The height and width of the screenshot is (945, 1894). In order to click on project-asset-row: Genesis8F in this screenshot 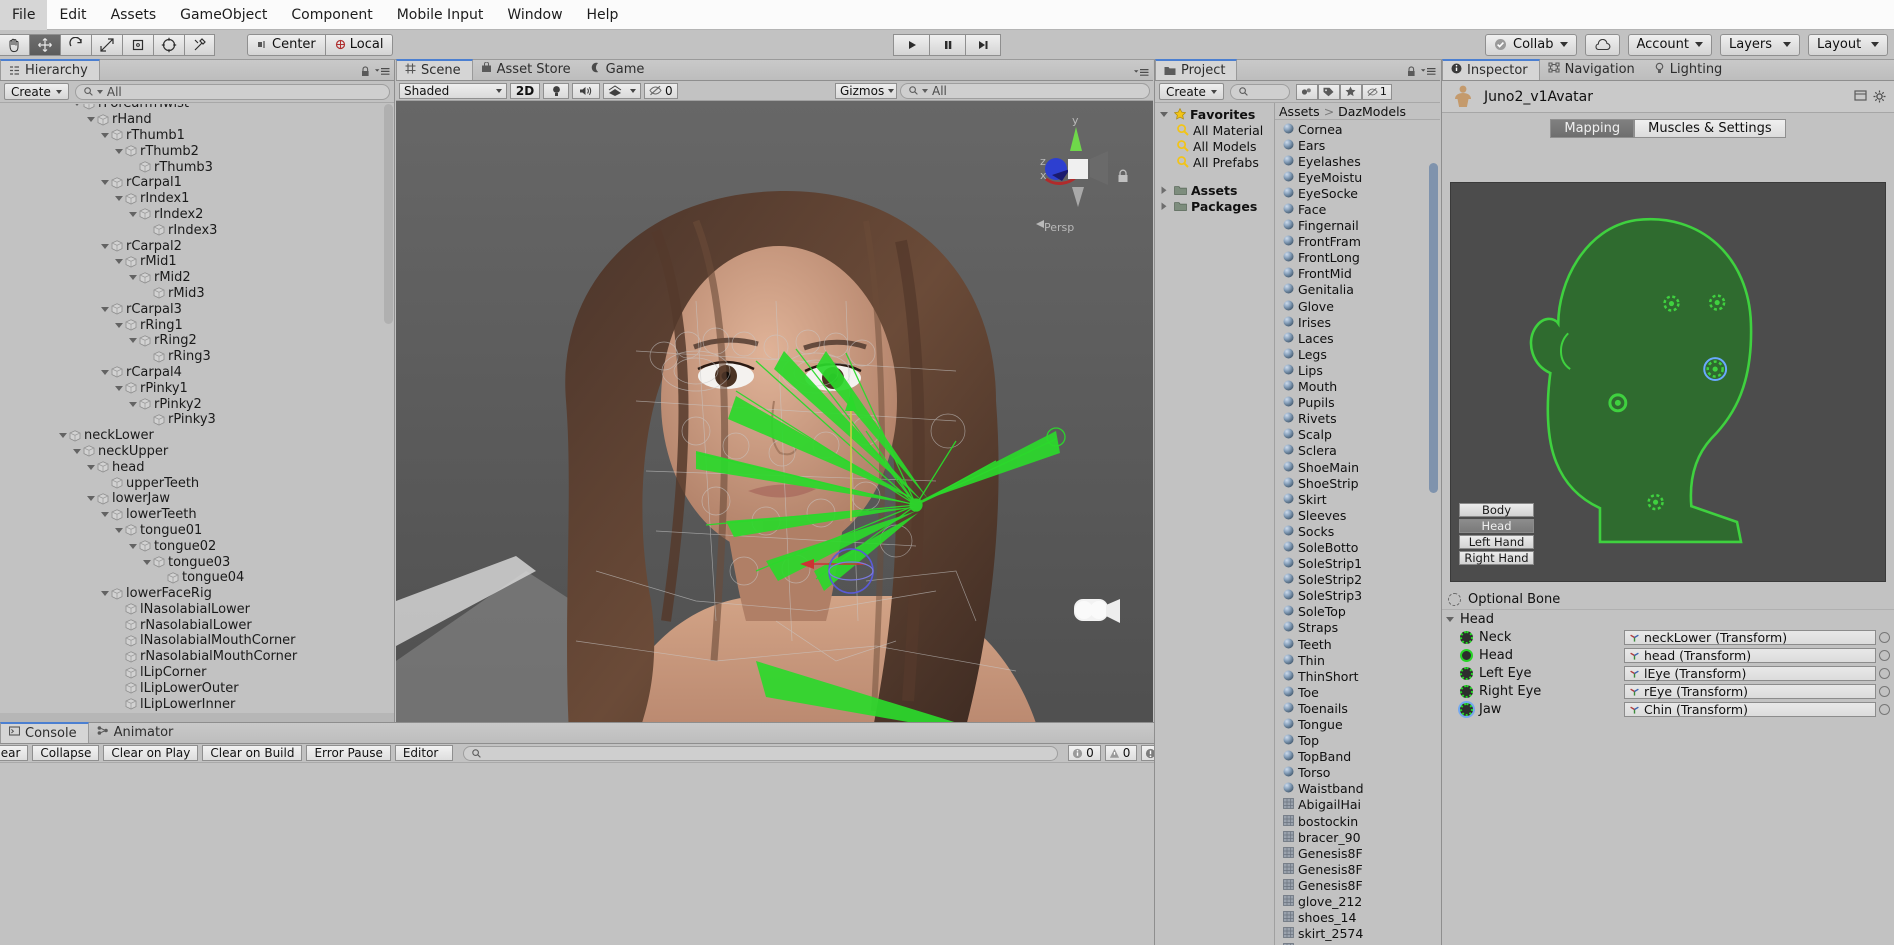, I will do `click(1357, 869)`.